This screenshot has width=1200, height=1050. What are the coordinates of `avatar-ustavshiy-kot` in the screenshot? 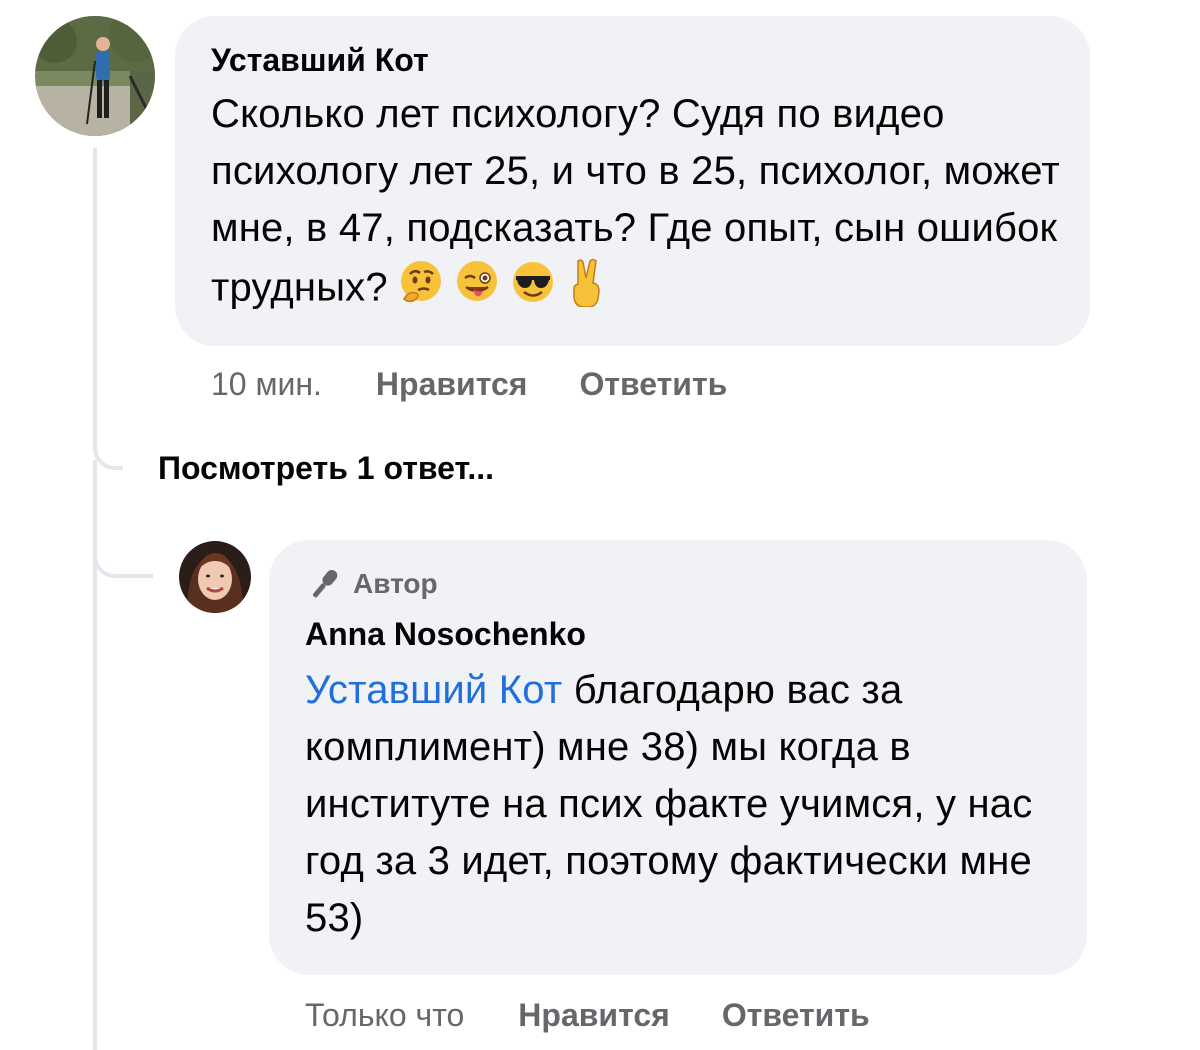 It's located at (95, 76).